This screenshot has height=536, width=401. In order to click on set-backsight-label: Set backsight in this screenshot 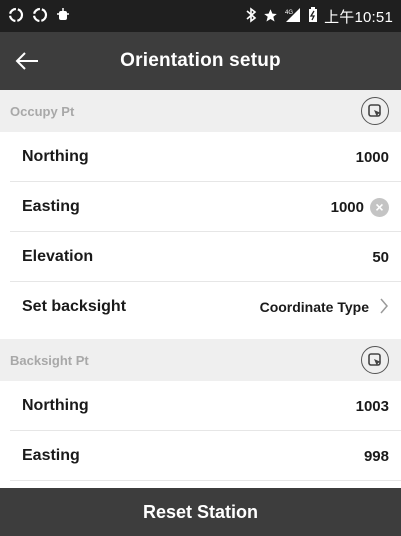, I will do `click(74, 306)`.